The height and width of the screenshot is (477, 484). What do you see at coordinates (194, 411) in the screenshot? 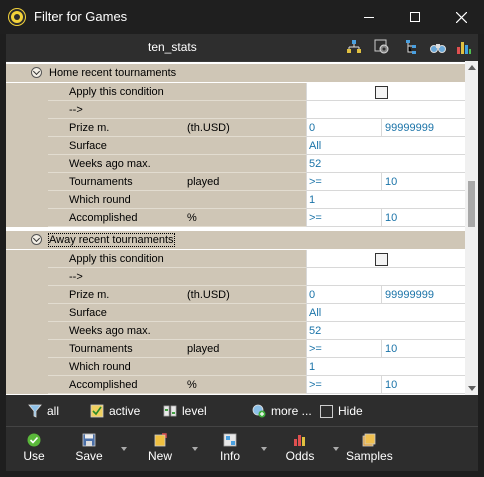
I see `level-filter-label: level` at bounding box center [194, 411].